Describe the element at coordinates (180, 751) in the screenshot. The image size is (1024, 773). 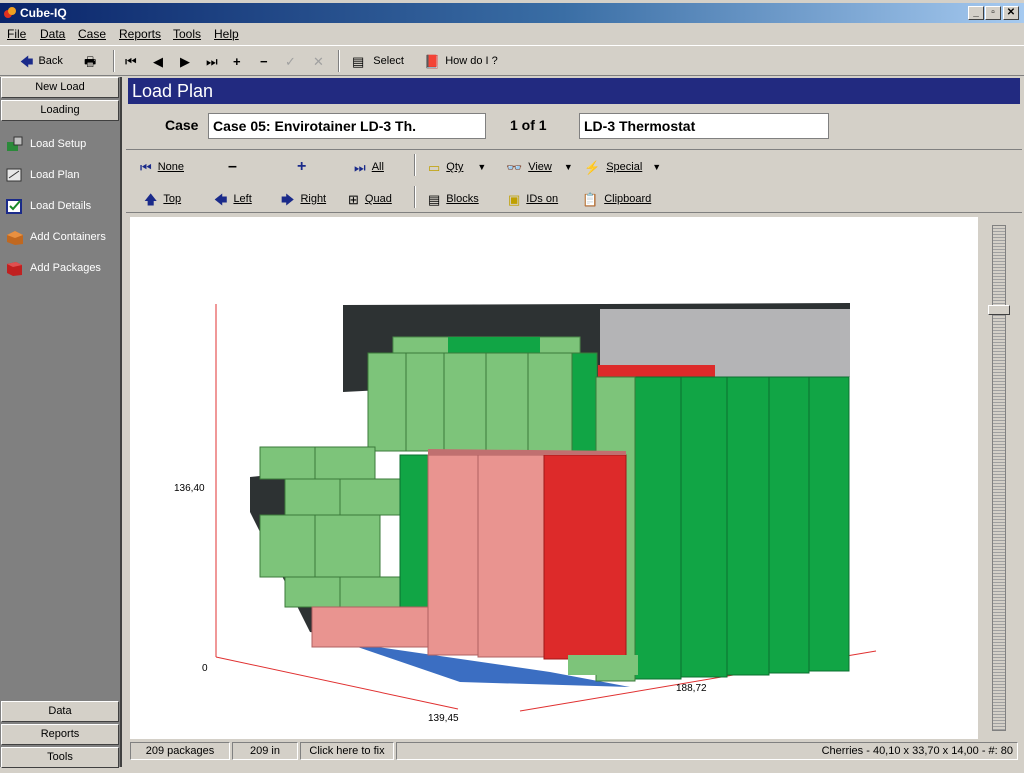
I see `status-packages: 209 packages` at that location.